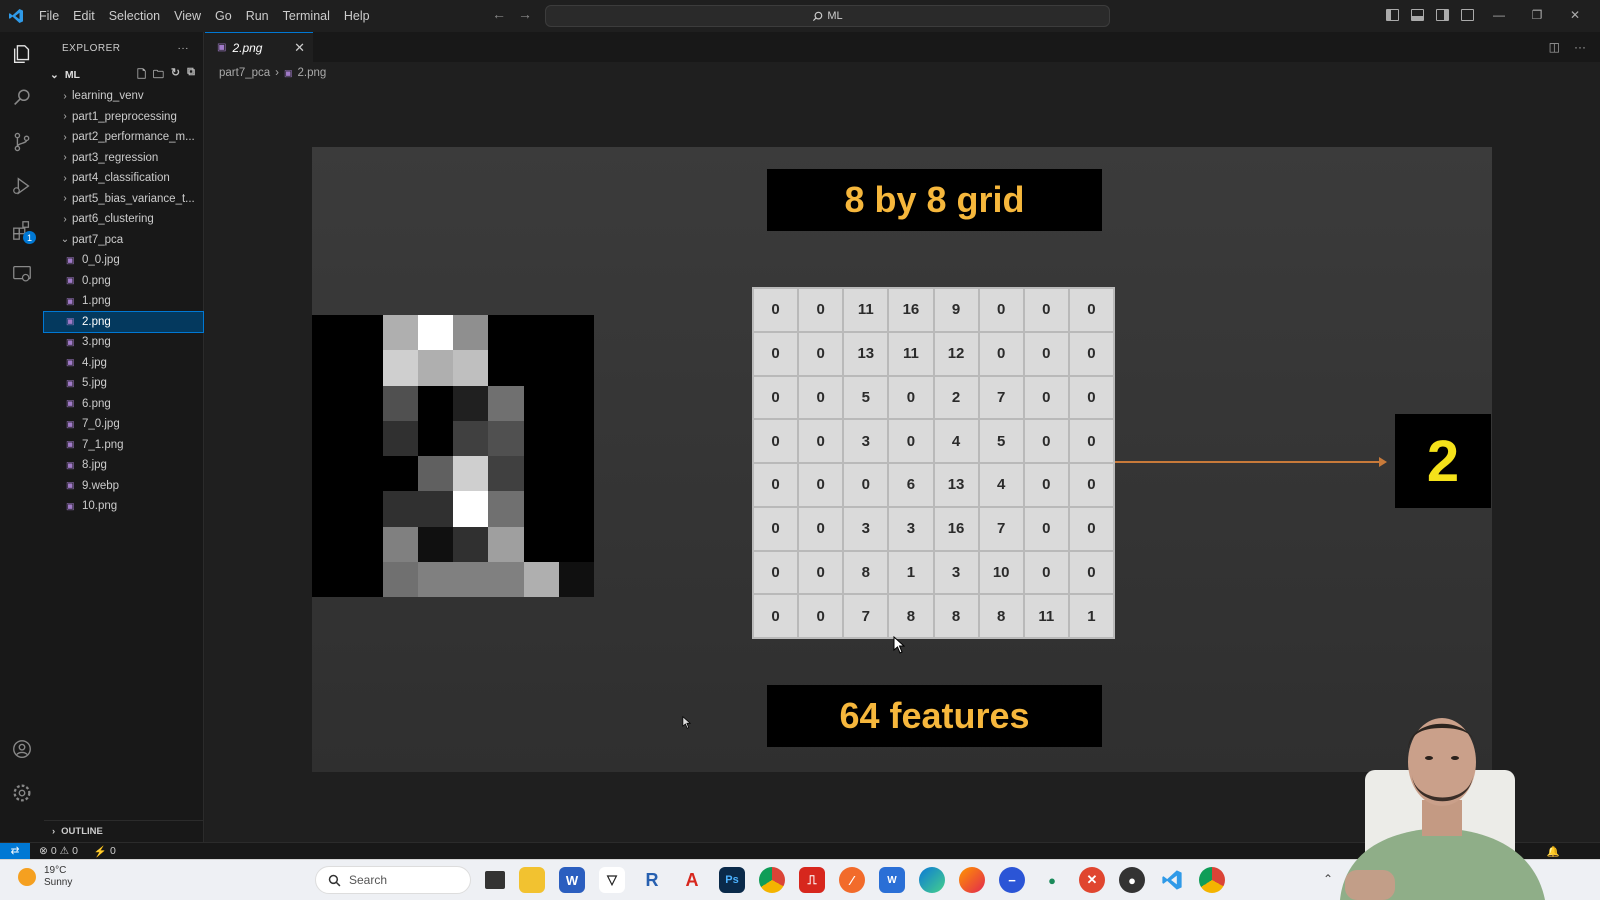 Image resolution: width=1600 pixels, height=900 pixels. Describe the element at coordinates (123, 383) in the screenshot. I see `file-item: ▣ 5.jpg` at that location.